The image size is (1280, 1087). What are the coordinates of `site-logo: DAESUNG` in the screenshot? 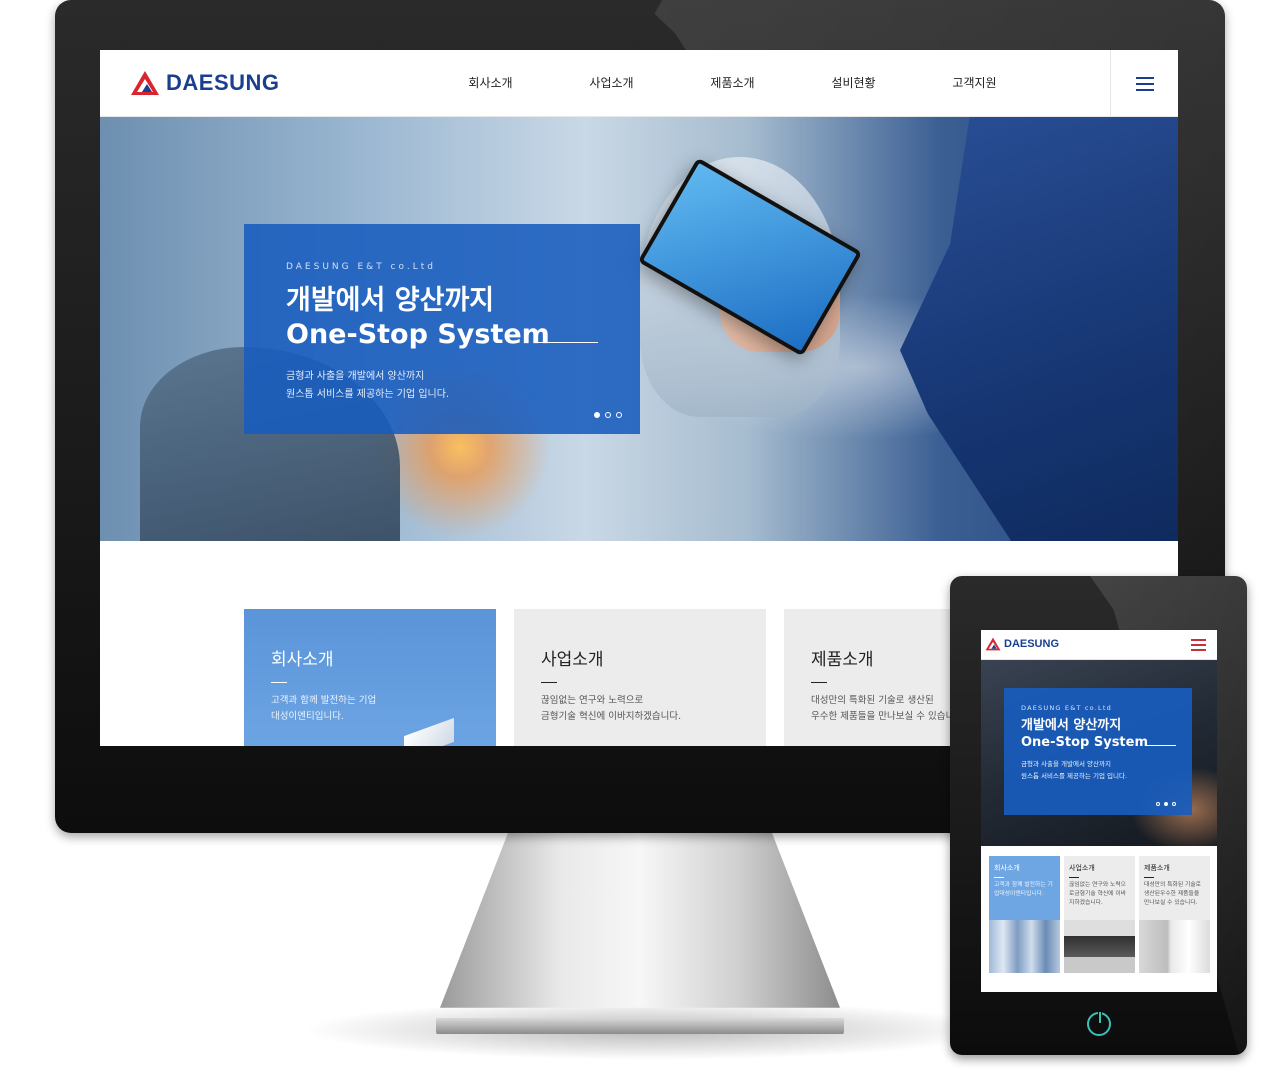 It's located at (205, 83).